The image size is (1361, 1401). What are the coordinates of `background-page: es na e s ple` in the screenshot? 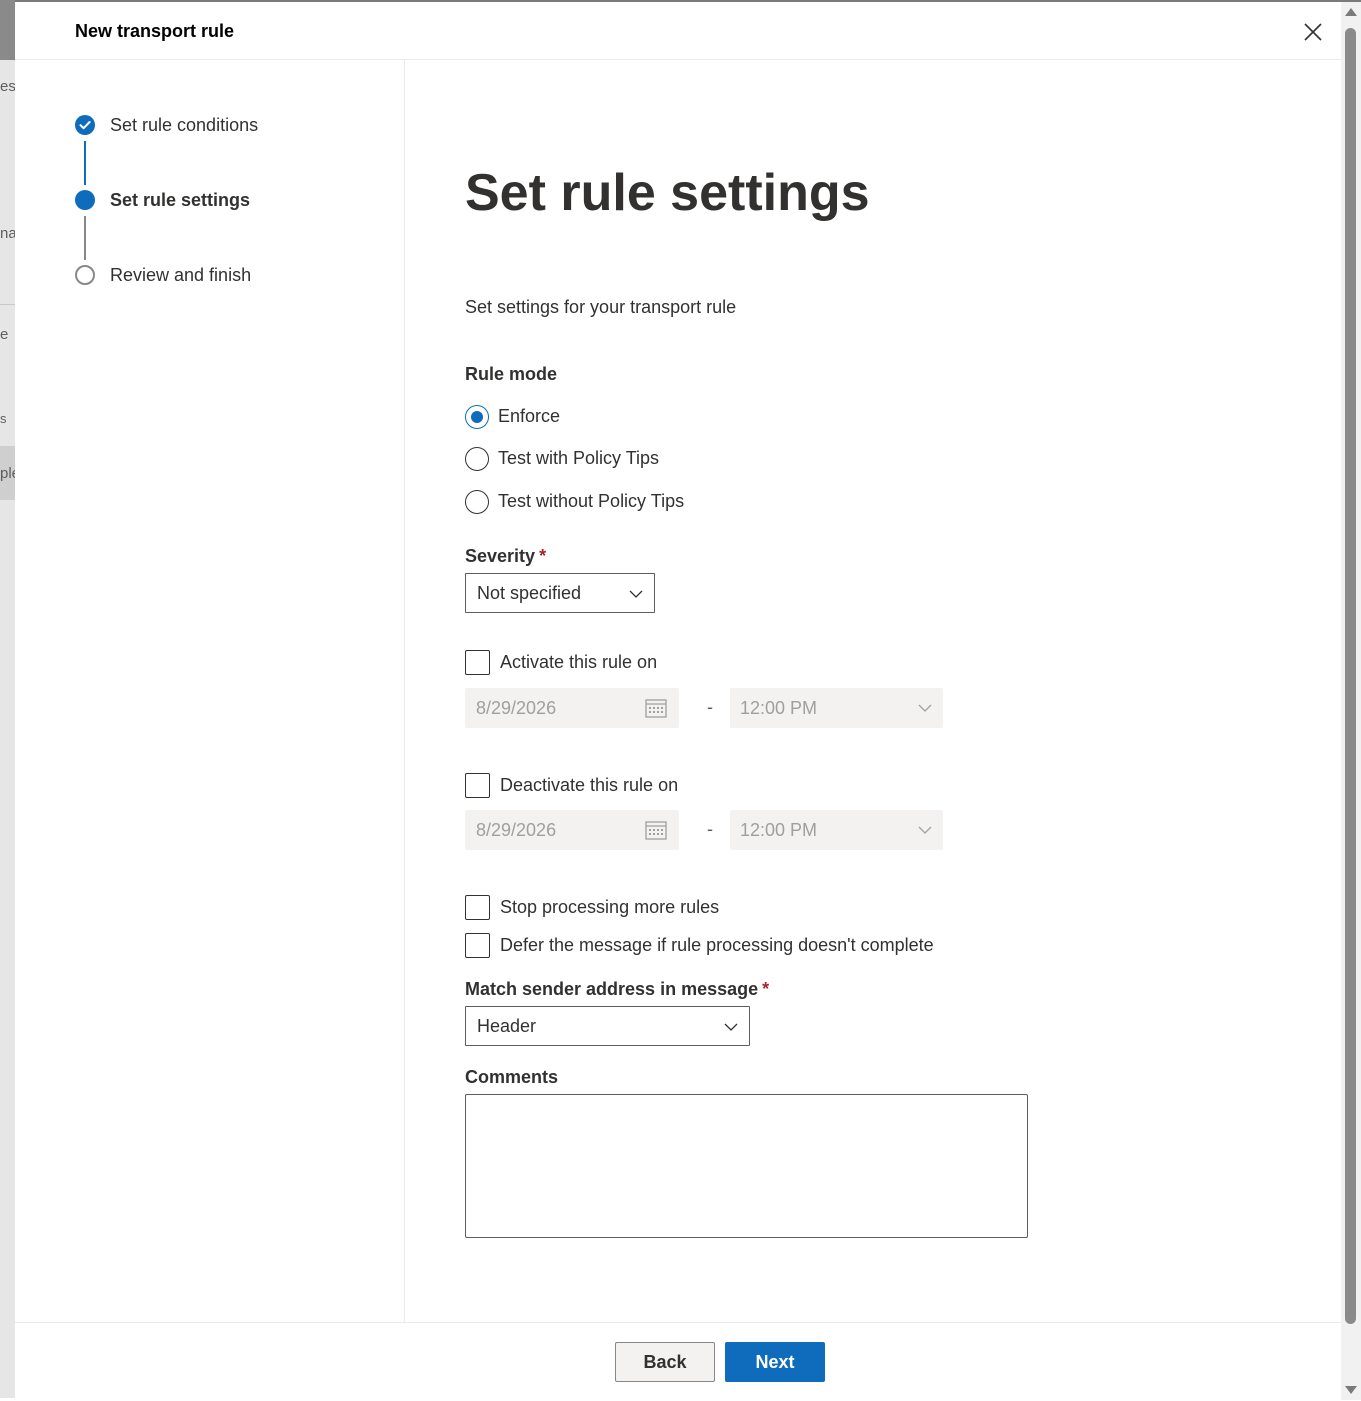 It's located at (7, 699).